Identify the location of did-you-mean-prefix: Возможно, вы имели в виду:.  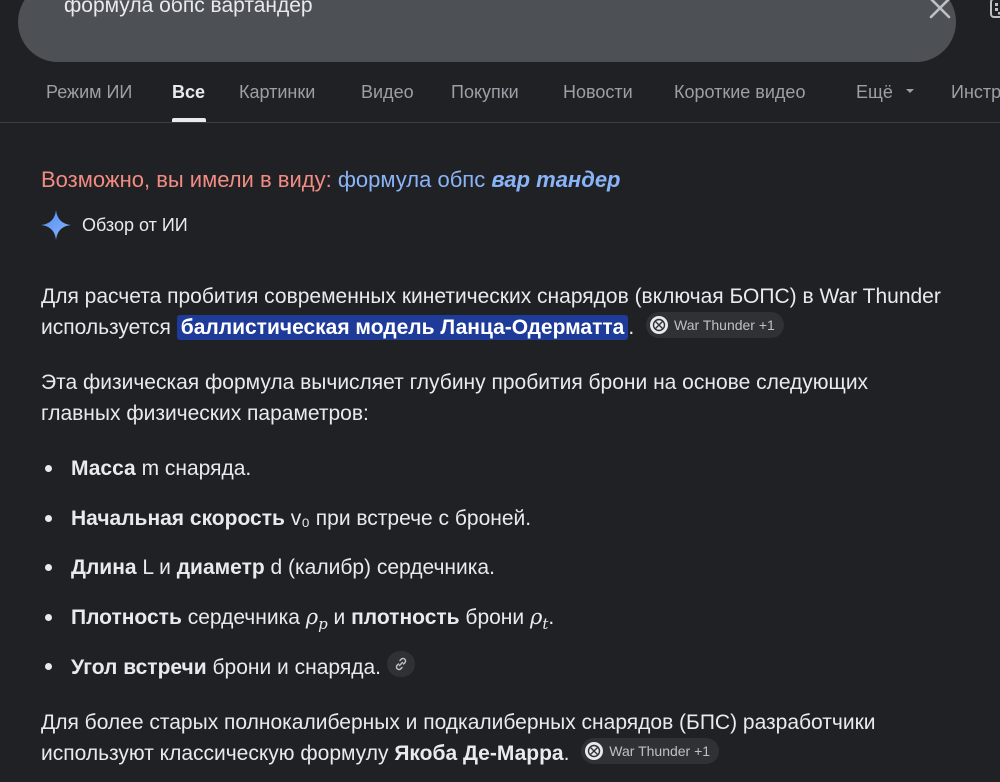
(186, 179).